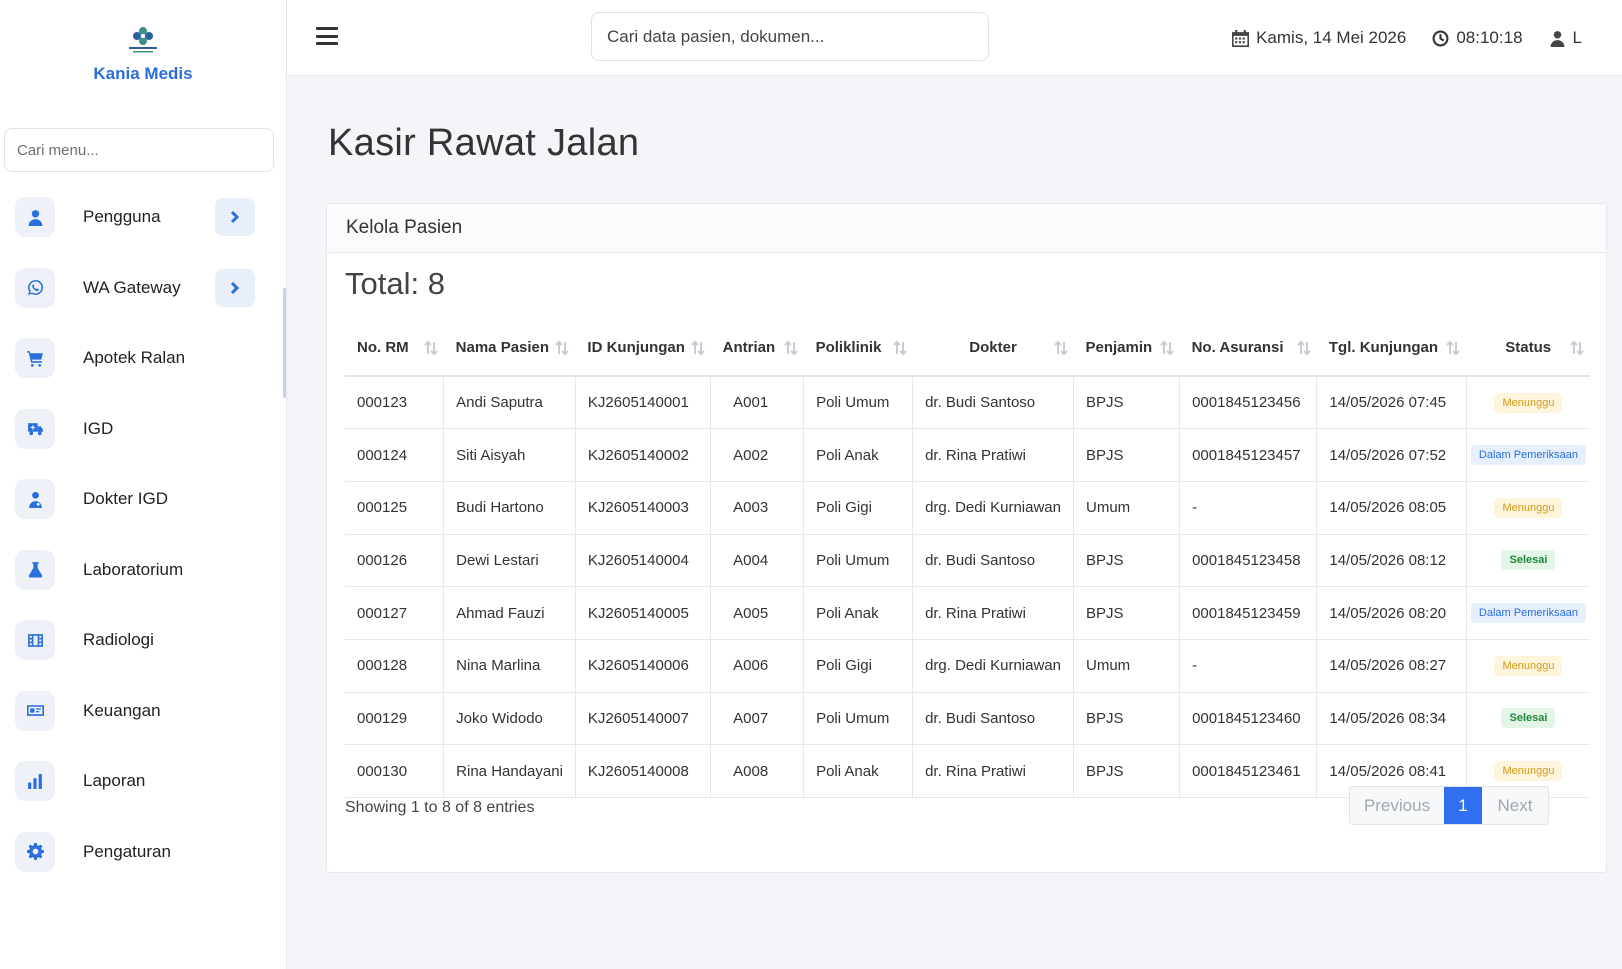 The image size is (1622, 969). I want to click on column-header-id-kunjungan: ID Kunjungan, so click(643, 348).